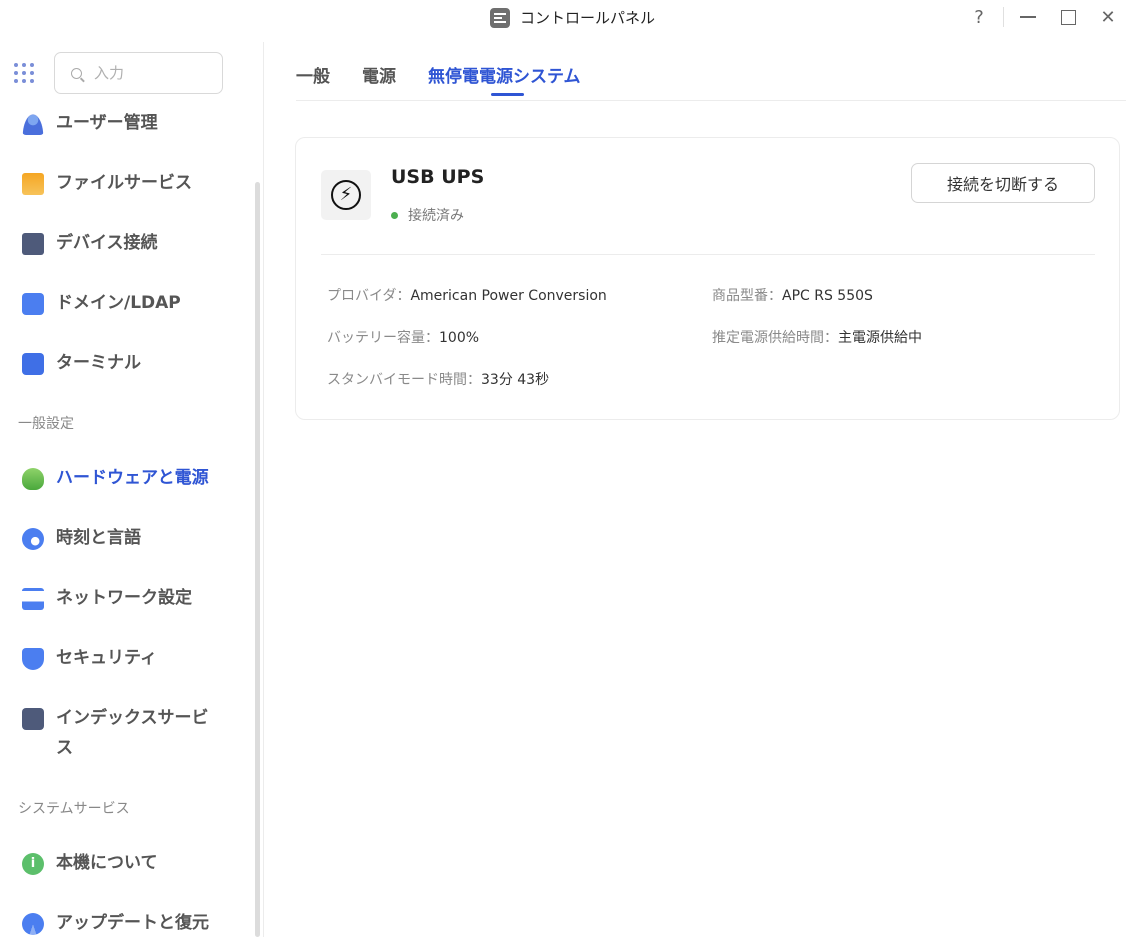  I want to click on disconnect-button: 接続を切断する, so click(1003, 183).